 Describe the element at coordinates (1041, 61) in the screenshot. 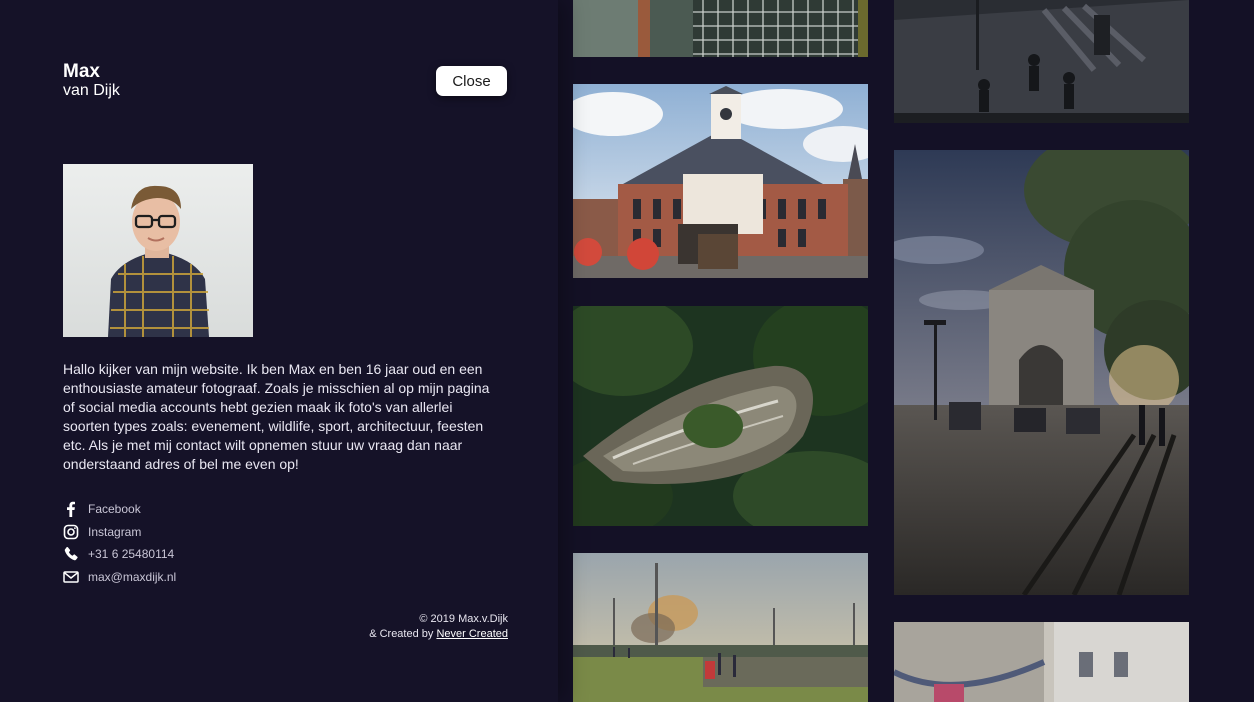

I see `gallery-photo-street` at that location.